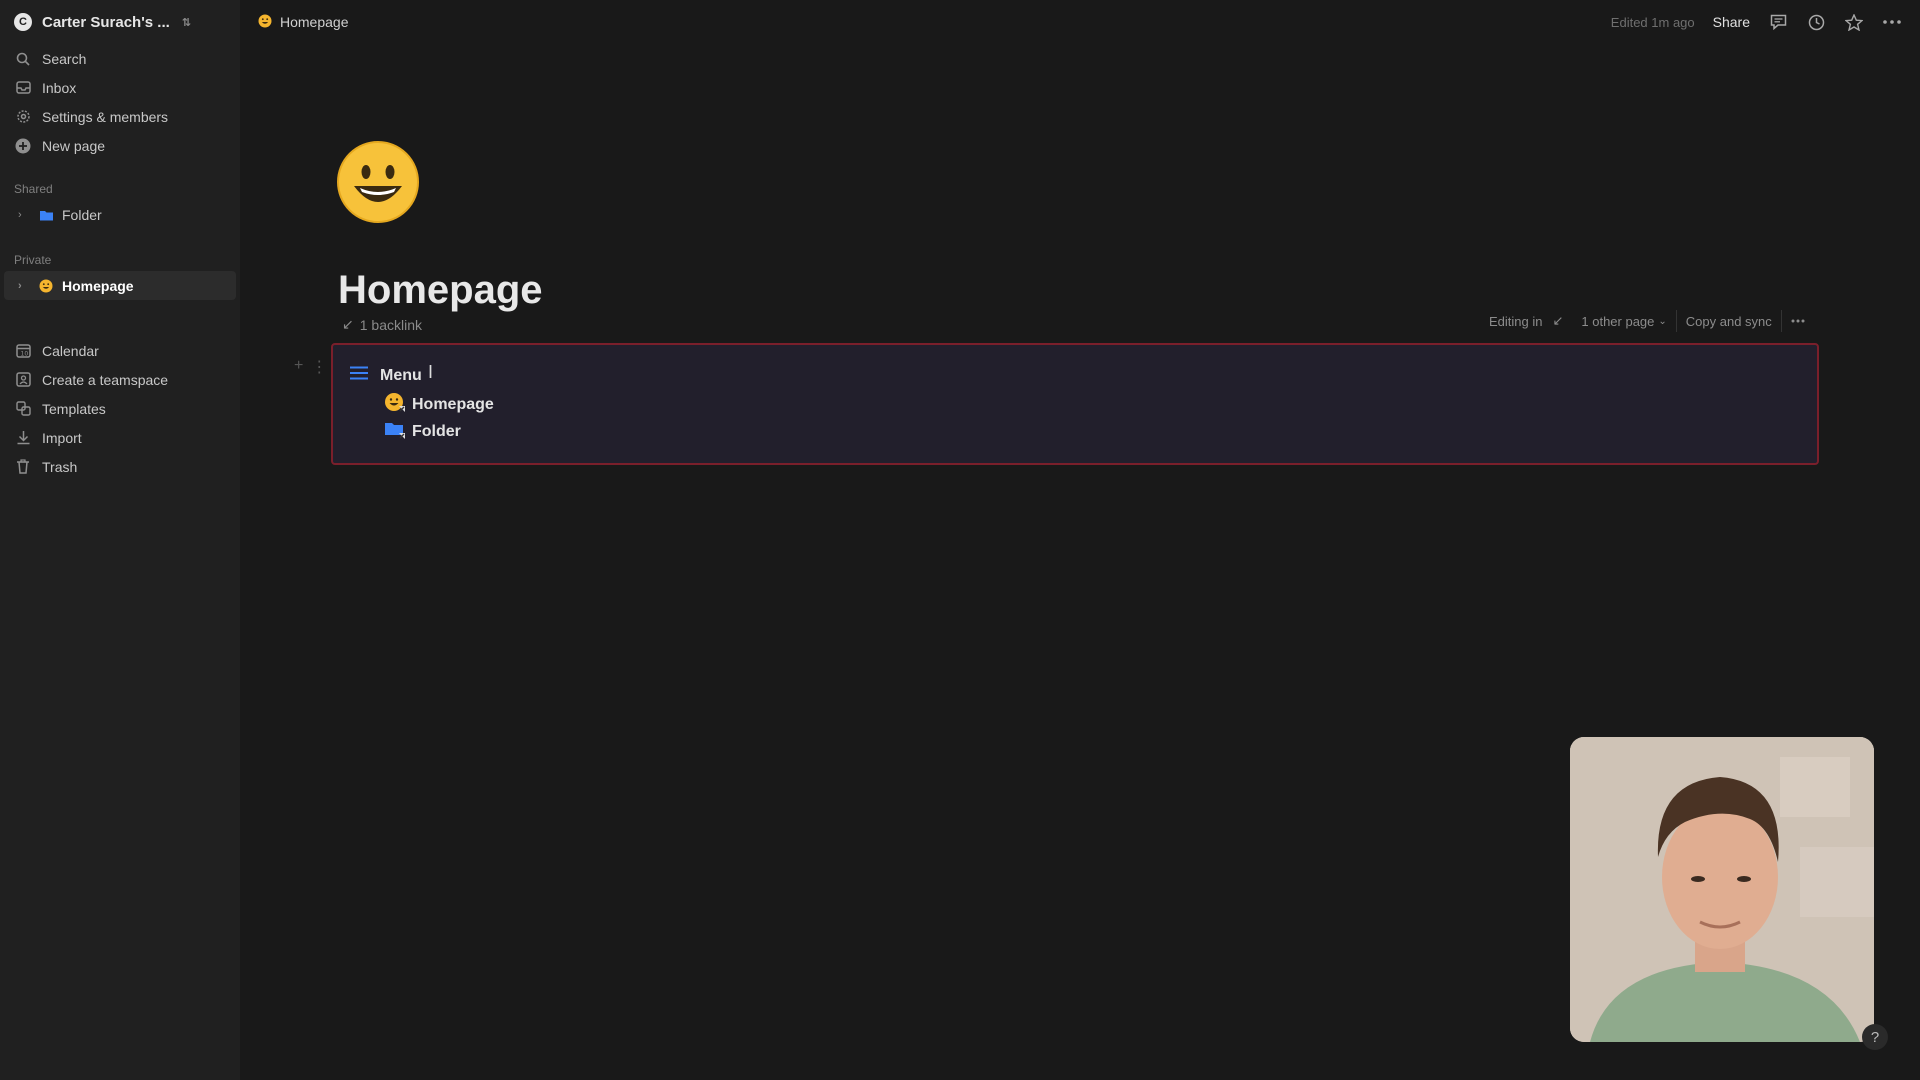 Image resolution: width=1920 pixels, height=1080 pixels. I want to click on workspace-switcher: C Carter Surach's ... ⇅, so click(120, 22).